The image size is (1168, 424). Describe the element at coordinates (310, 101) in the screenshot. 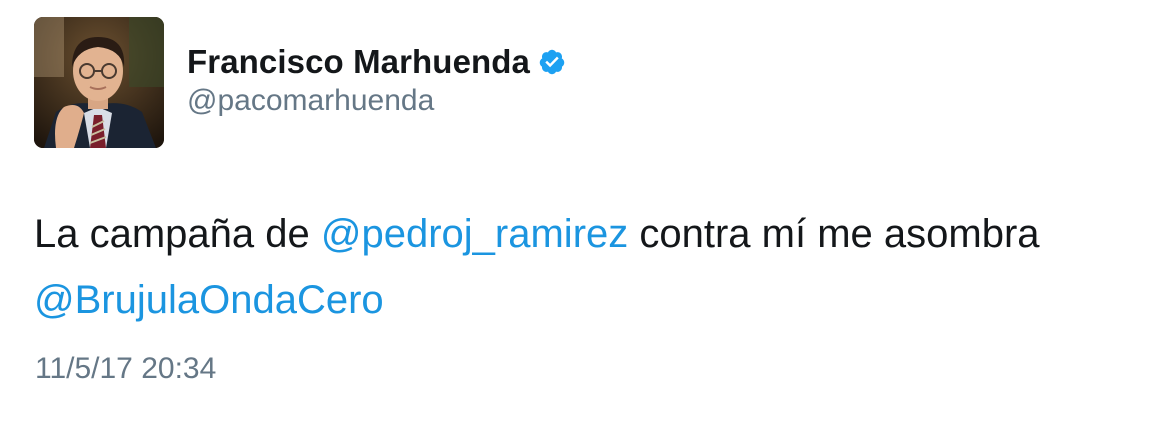

I see `author-handle: @pacomarhuenda` at that location.